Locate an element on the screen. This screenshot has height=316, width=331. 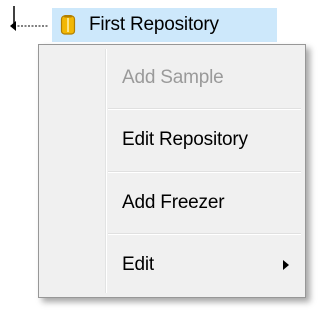
tree-node-first-repository: First Repository is located at coordinates (164, 25).